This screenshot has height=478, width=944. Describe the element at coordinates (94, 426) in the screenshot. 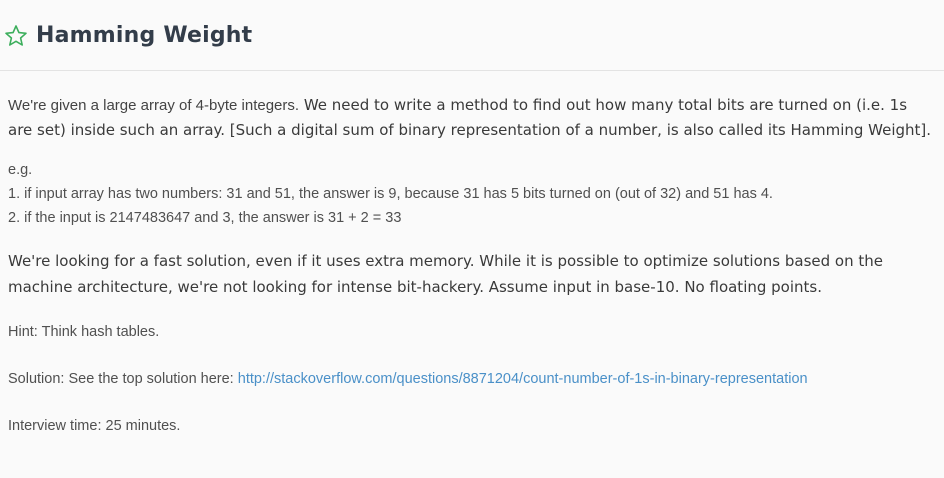

I see `interview-time: Interview time: 25 minutes.` at that location.